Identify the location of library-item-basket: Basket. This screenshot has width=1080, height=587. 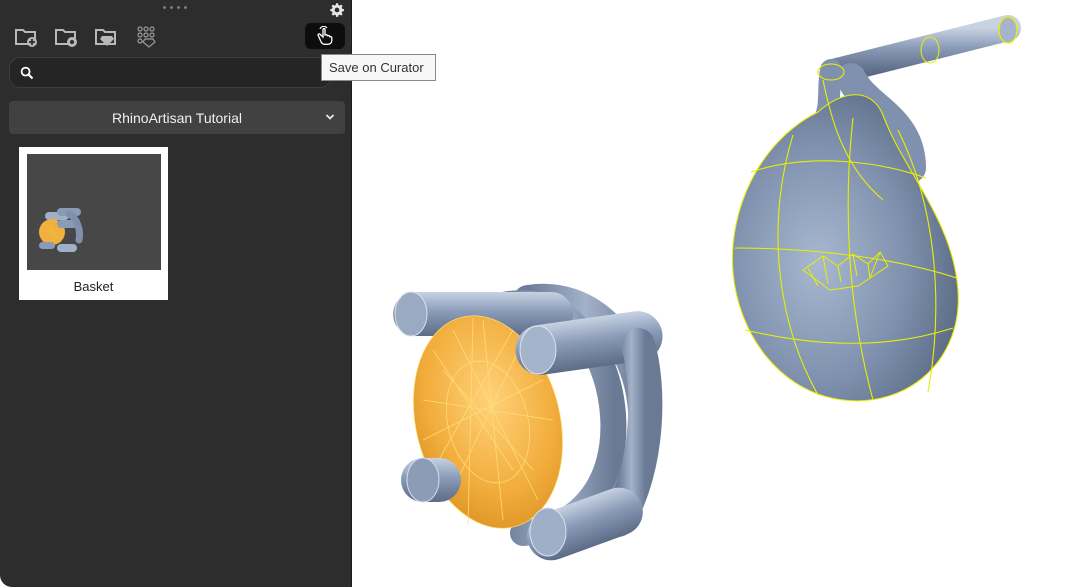
(93, 223).